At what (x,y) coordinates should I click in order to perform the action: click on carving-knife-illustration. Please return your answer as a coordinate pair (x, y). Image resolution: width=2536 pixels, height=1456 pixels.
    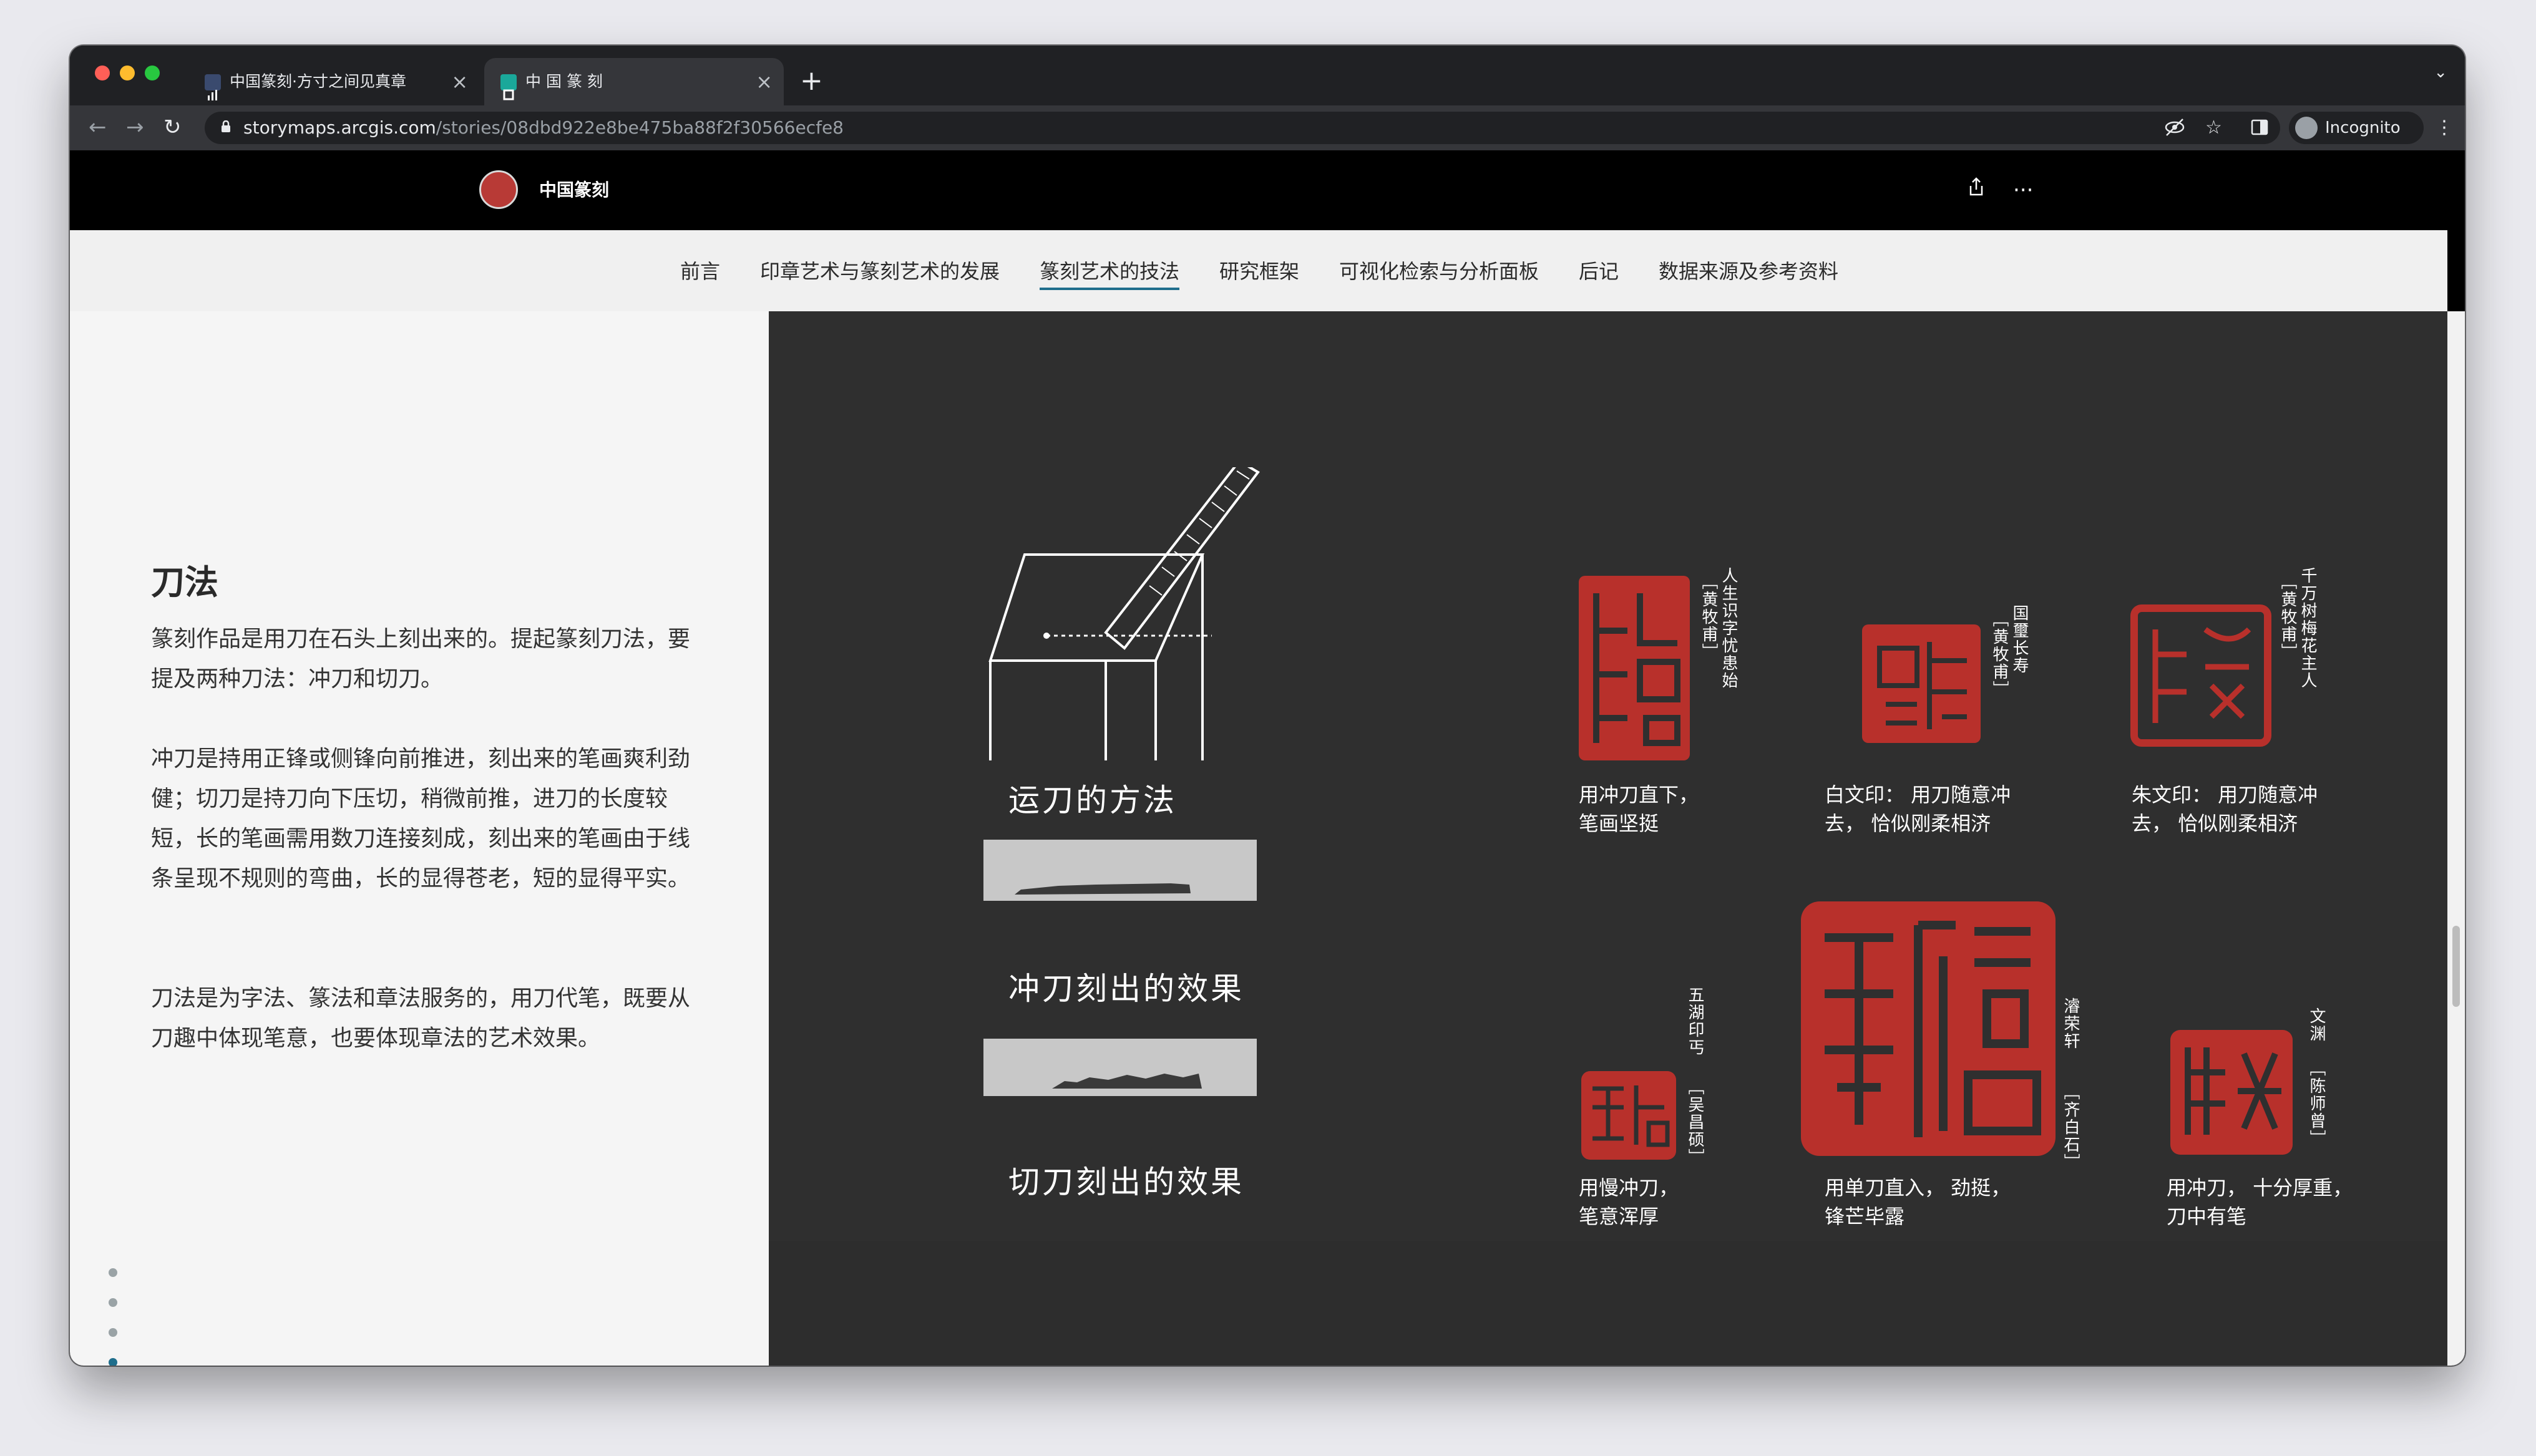
    Looking at the image, I should click on (1124, 614).